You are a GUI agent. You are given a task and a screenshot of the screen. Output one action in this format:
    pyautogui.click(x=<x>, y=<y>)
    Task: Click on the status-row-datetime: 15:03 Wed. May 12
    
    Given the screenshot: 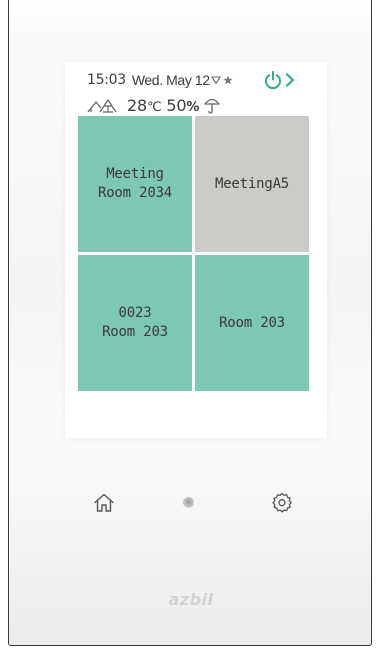 What is the action you would take?
    pyautogui.click(x=160, y=80)
    